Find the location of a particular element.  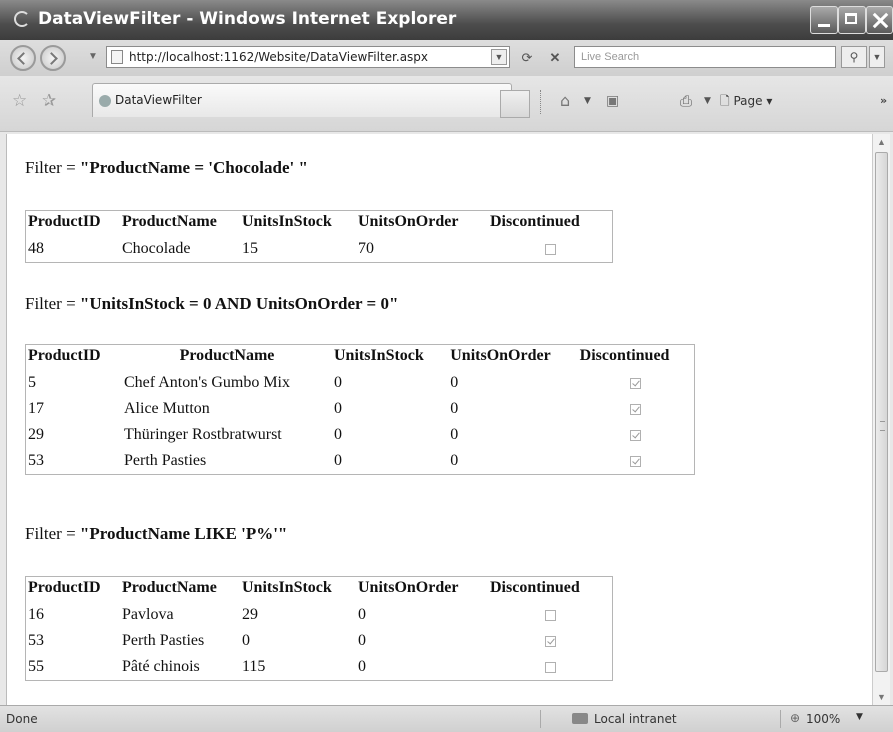

home-icon: ⌂ is located at coordinates (565, 101).